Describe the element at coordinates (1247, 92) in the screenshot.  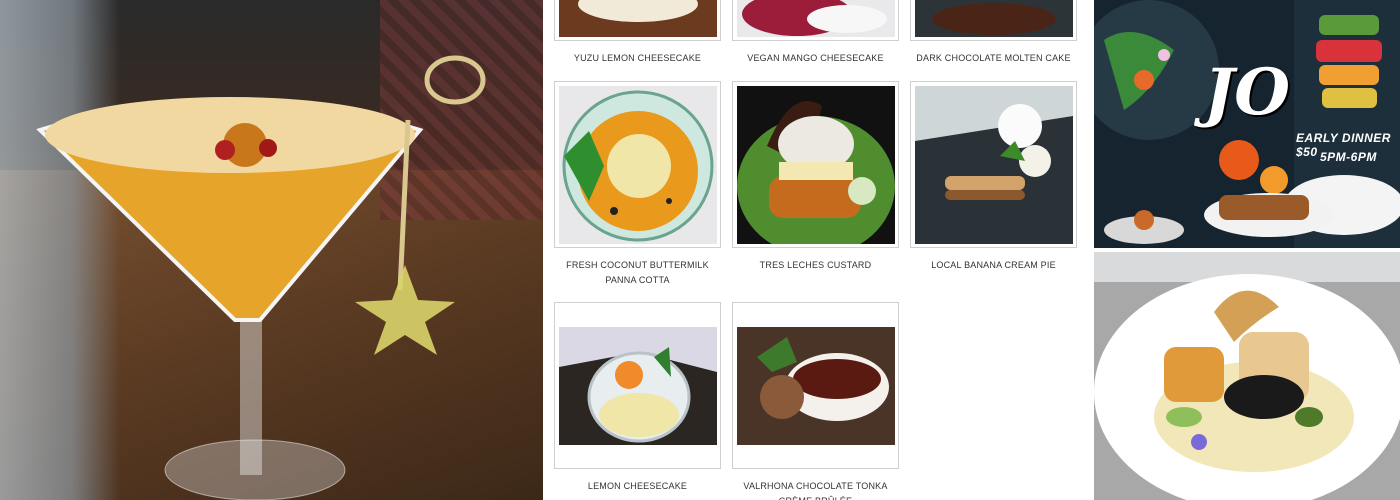
I see `promo-logo: JO` at that location.